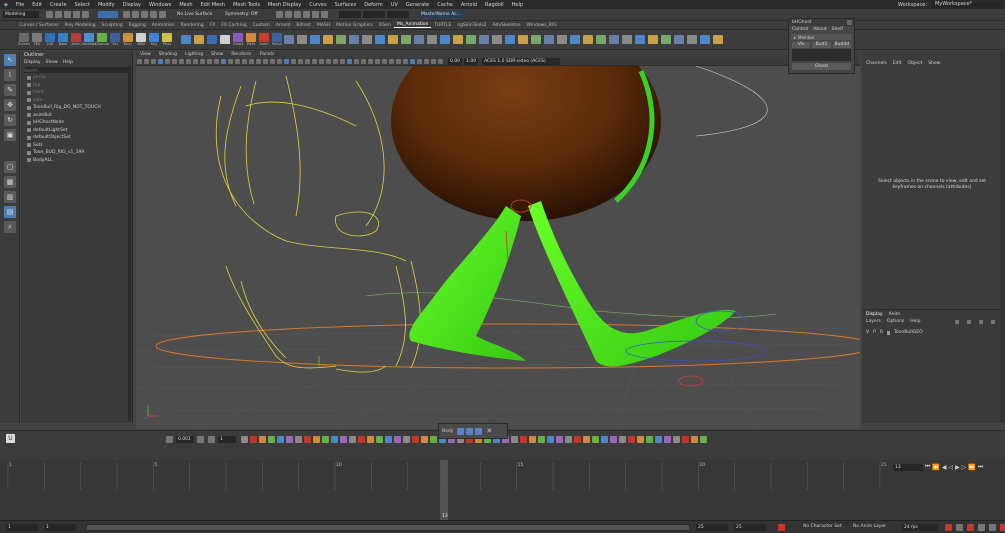 This screenshot has width=1005, height=533. I want to click on outliner-item: defaultObjectSet, so click(76, 138).